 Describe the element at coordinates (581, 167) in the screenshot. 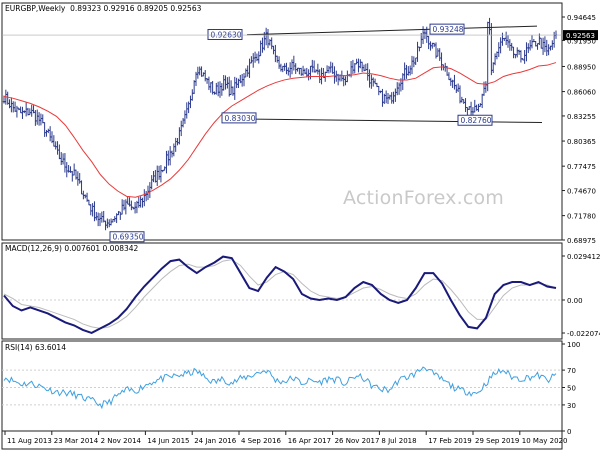

I see `price-tick-label: 0.77475` at that location.